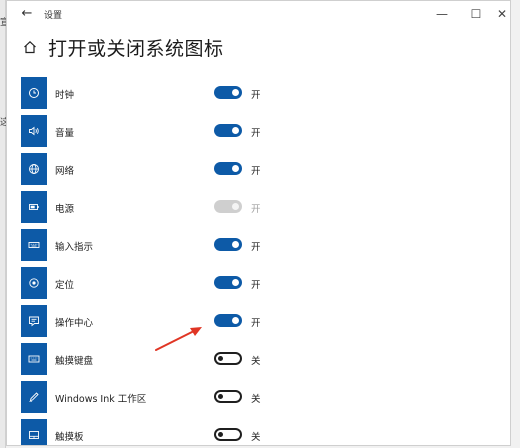  Describe the element at coordinates (178, 339) in the screenshot. I see `annotation-arrow-icon` at that location.